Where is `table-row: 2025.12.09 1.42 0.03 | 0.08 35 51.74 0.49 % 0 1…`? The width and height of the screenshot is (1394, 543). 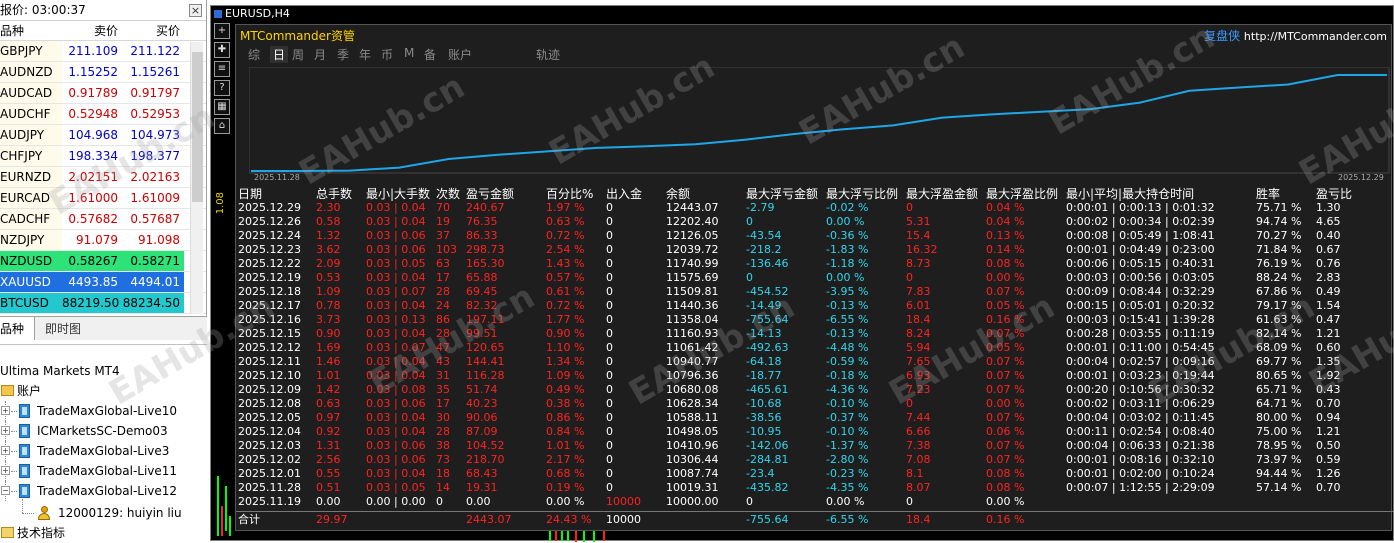
table-row: 2025.12.09 1.42 0.03 | 0.08 35 51.74 0.49 % 0 1… is located at coordinates (814, 390).